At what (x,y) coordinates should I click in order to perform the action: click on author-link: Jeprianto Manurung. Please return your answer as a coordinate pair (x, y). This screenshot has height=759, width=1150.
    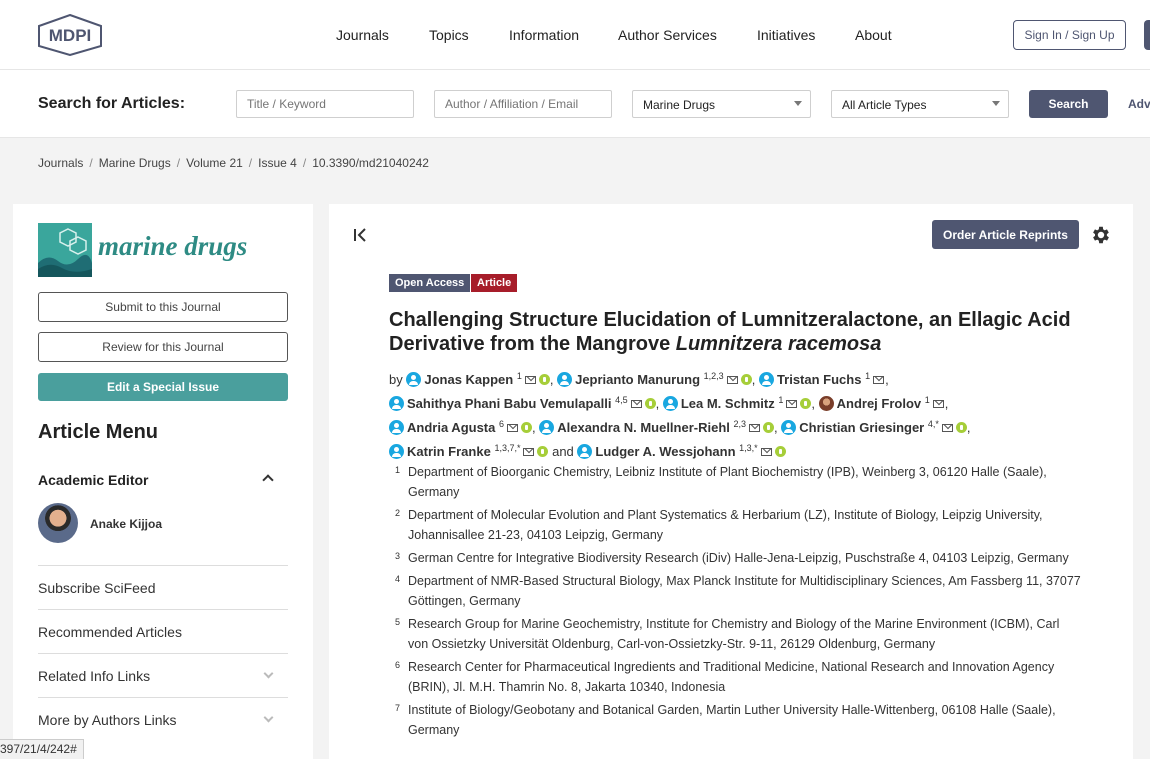
    Looking at the image, I should click on (628, 379).